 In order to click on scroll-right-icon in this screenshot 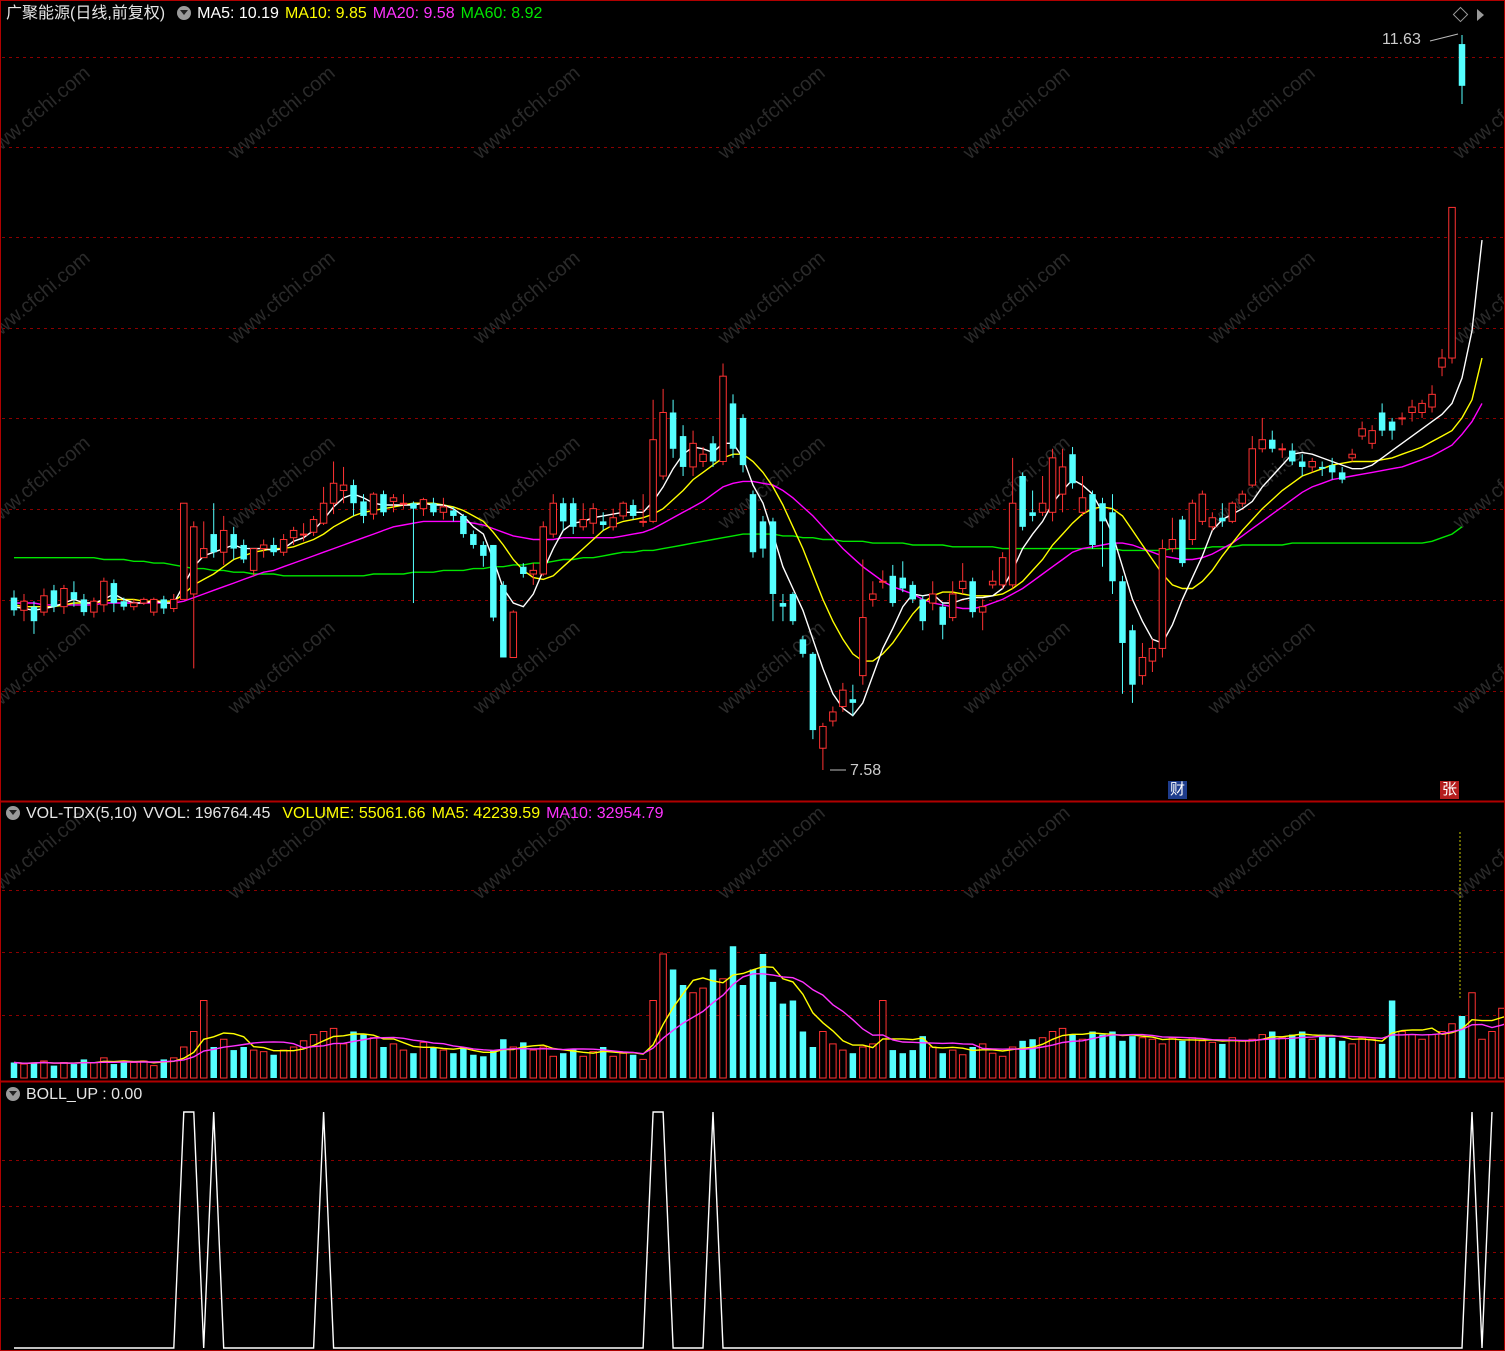, I will do `click(1480, 15)`.